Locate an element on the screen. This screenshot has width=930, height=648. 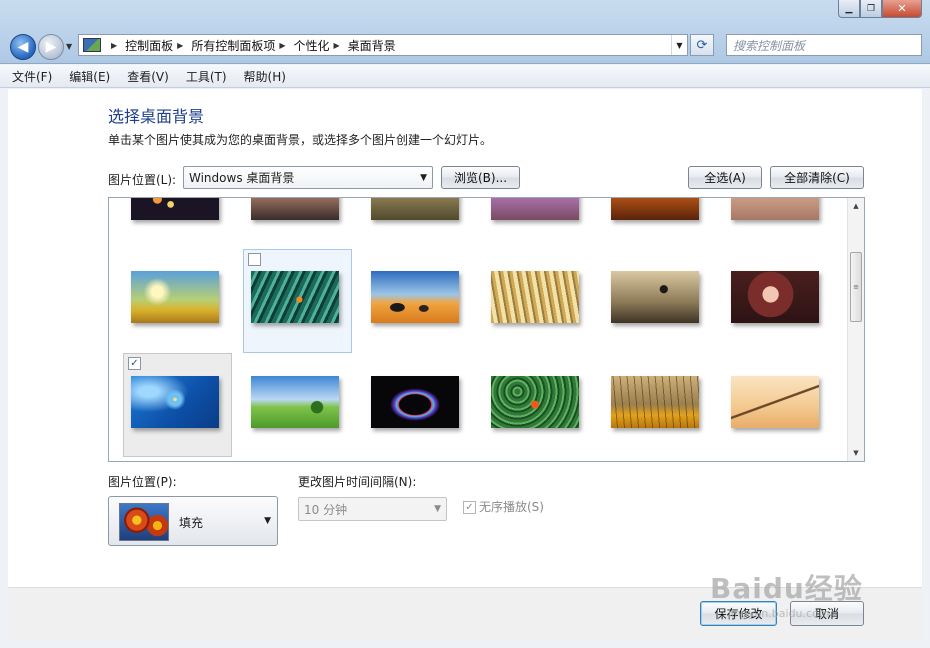
forward-button: ▶ is located at coordinates (51, 47).